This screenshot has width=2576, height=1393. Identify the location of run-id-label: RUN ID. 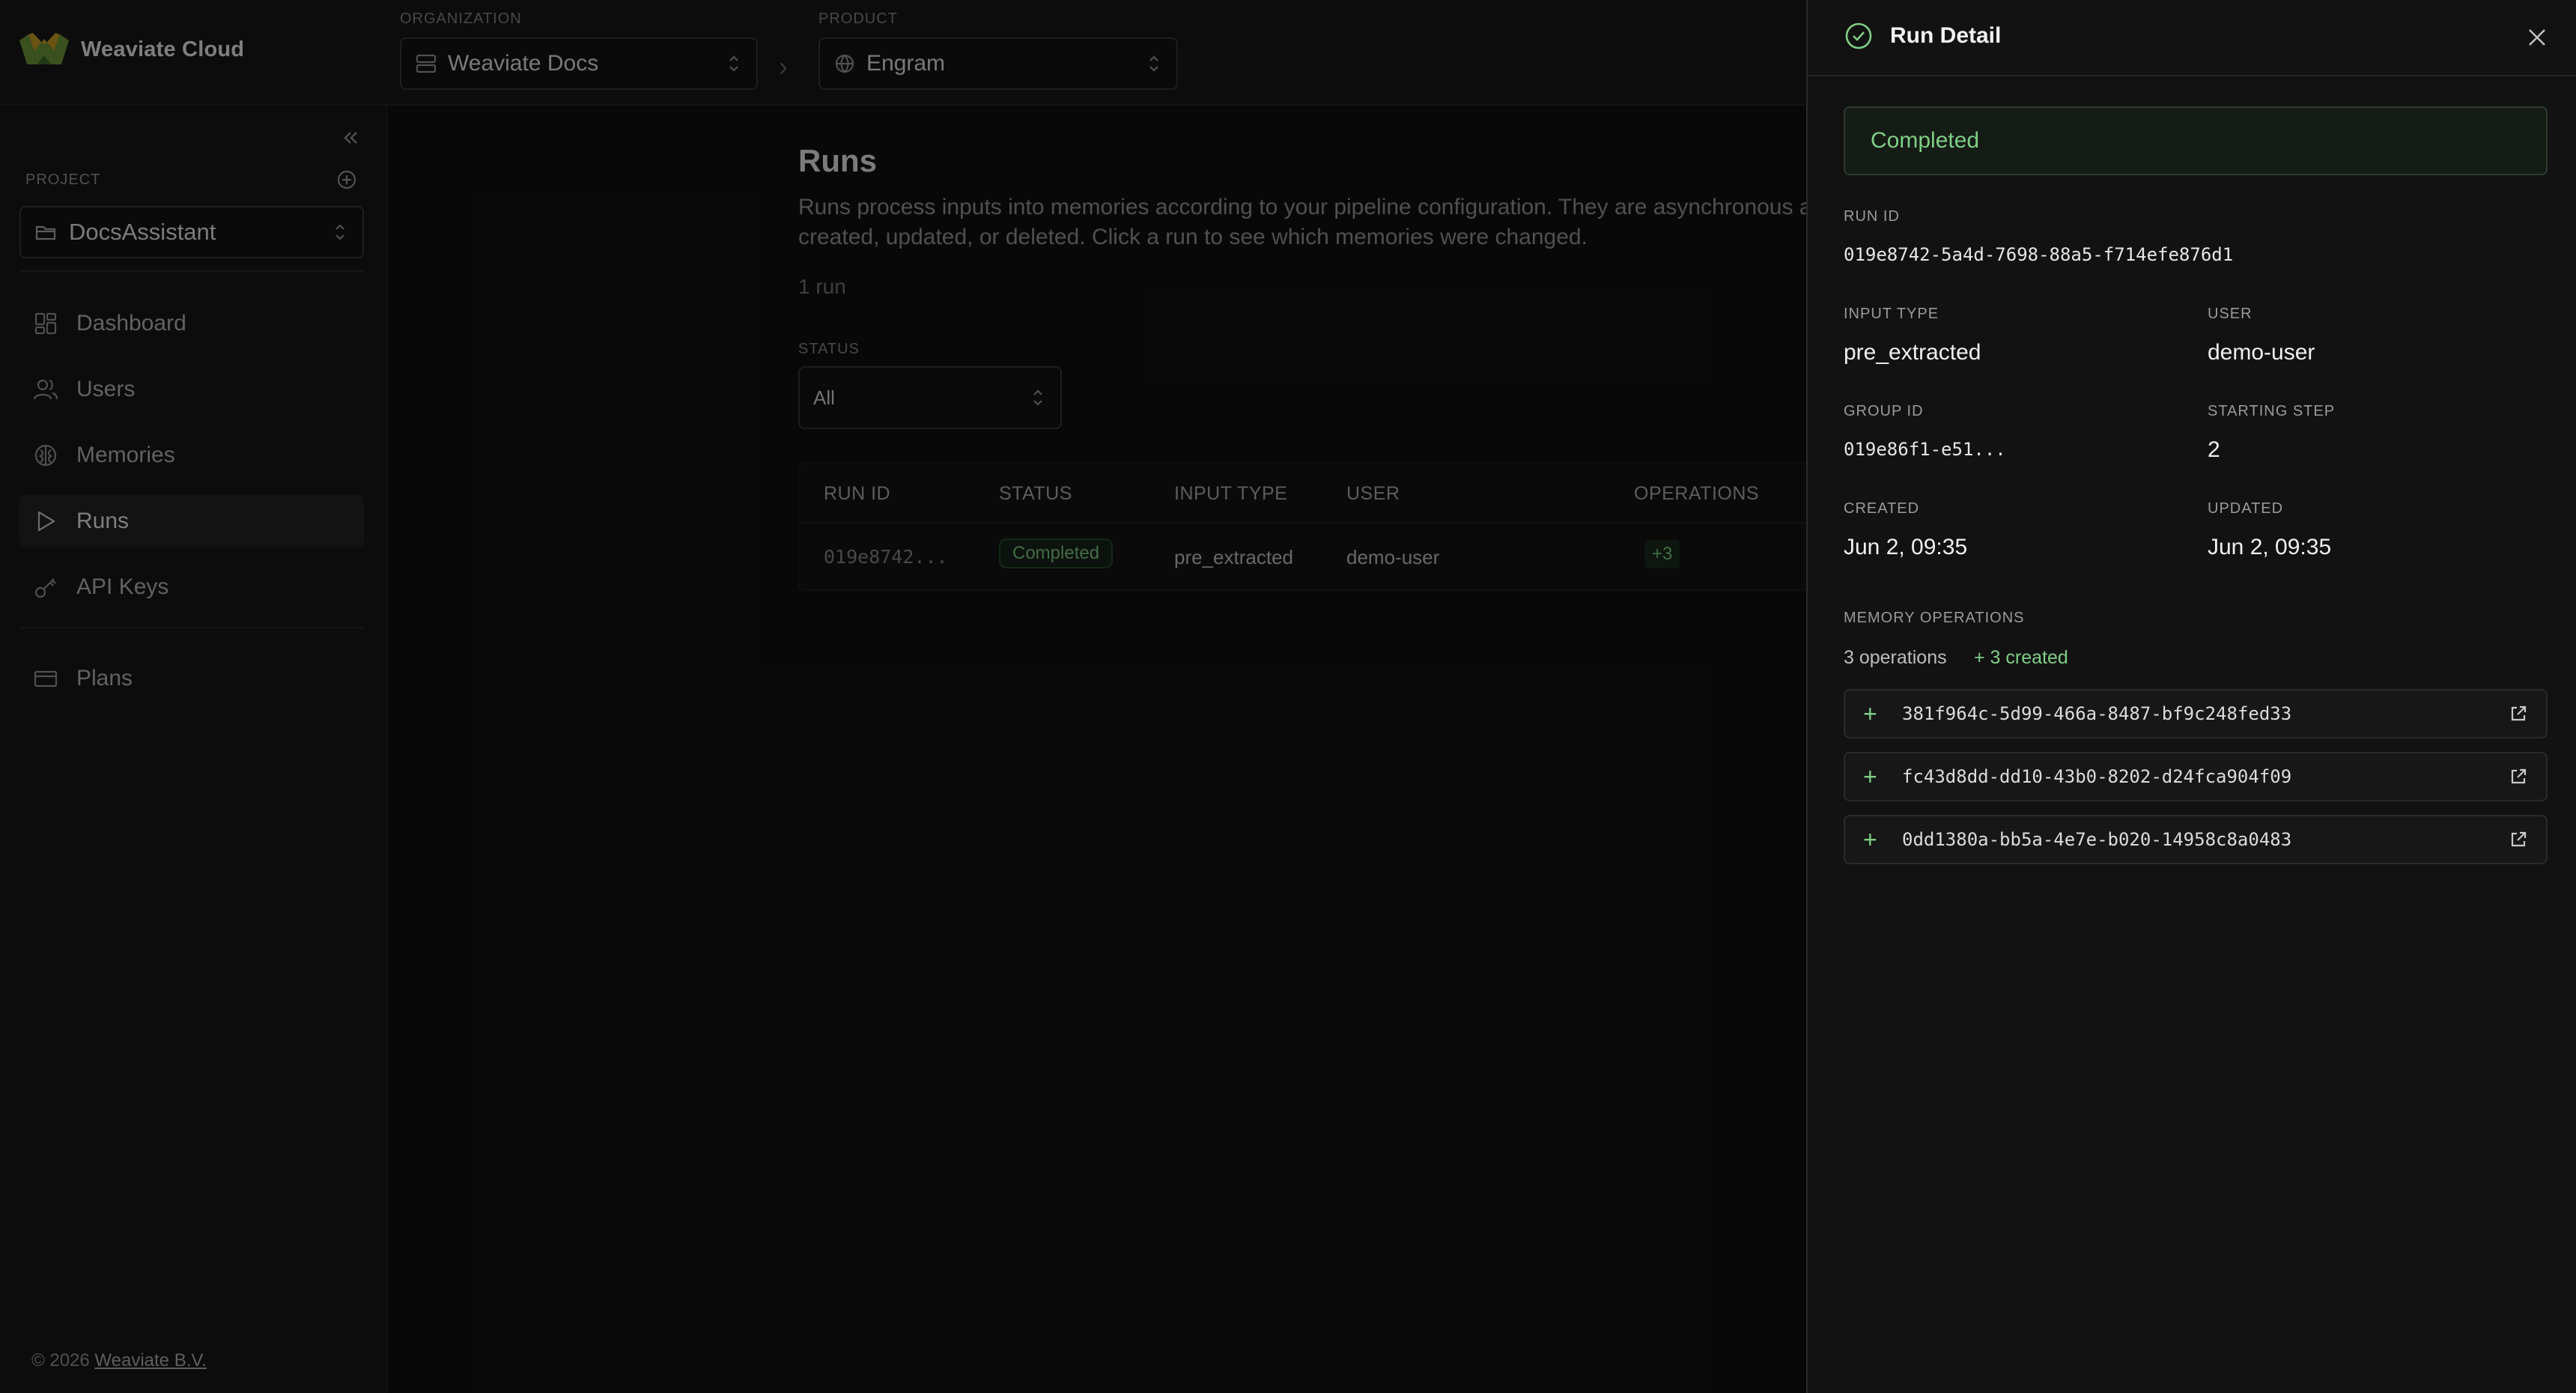
(1872, 216).